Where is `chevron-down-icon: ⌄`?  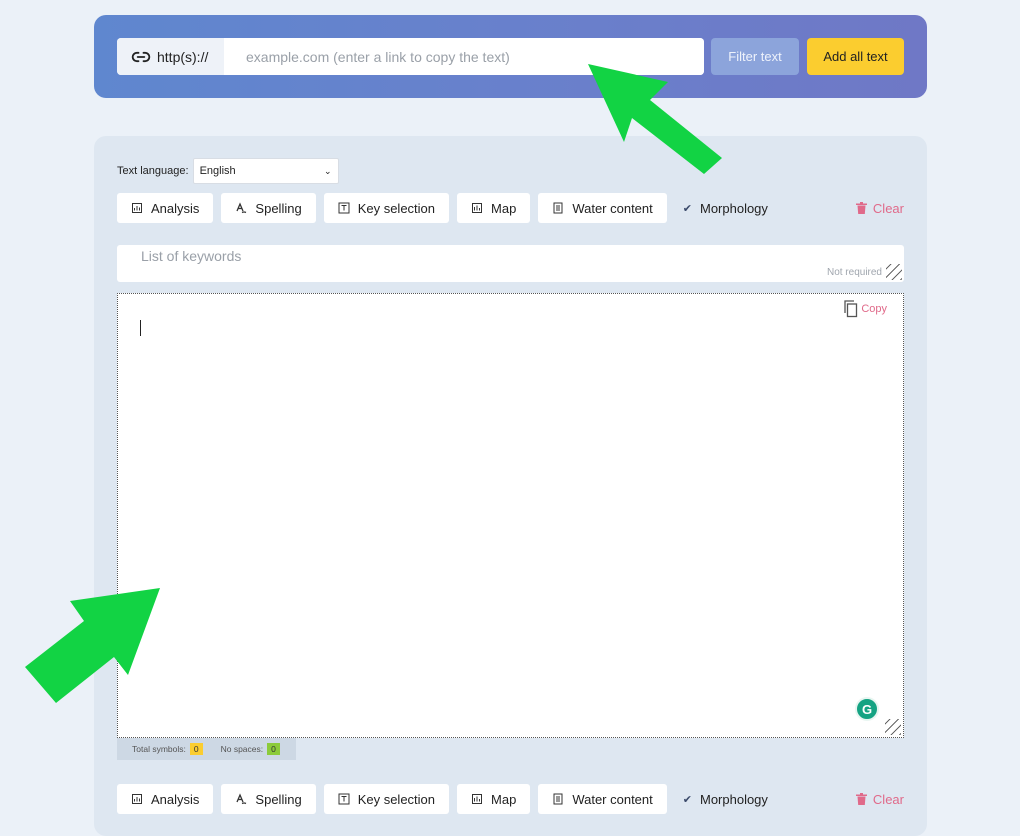
chevron-down-icon: ⌄ is located at coordinates (328, 170).